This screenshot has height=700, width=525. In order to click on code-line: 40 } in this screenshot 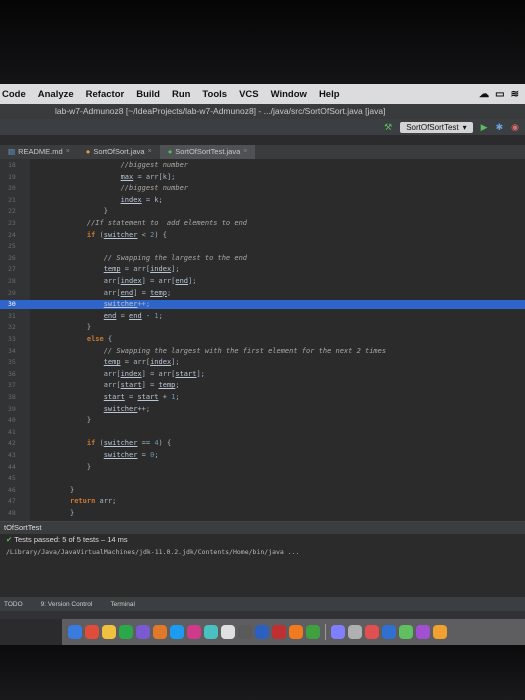, I will do `click(262, 420)`.